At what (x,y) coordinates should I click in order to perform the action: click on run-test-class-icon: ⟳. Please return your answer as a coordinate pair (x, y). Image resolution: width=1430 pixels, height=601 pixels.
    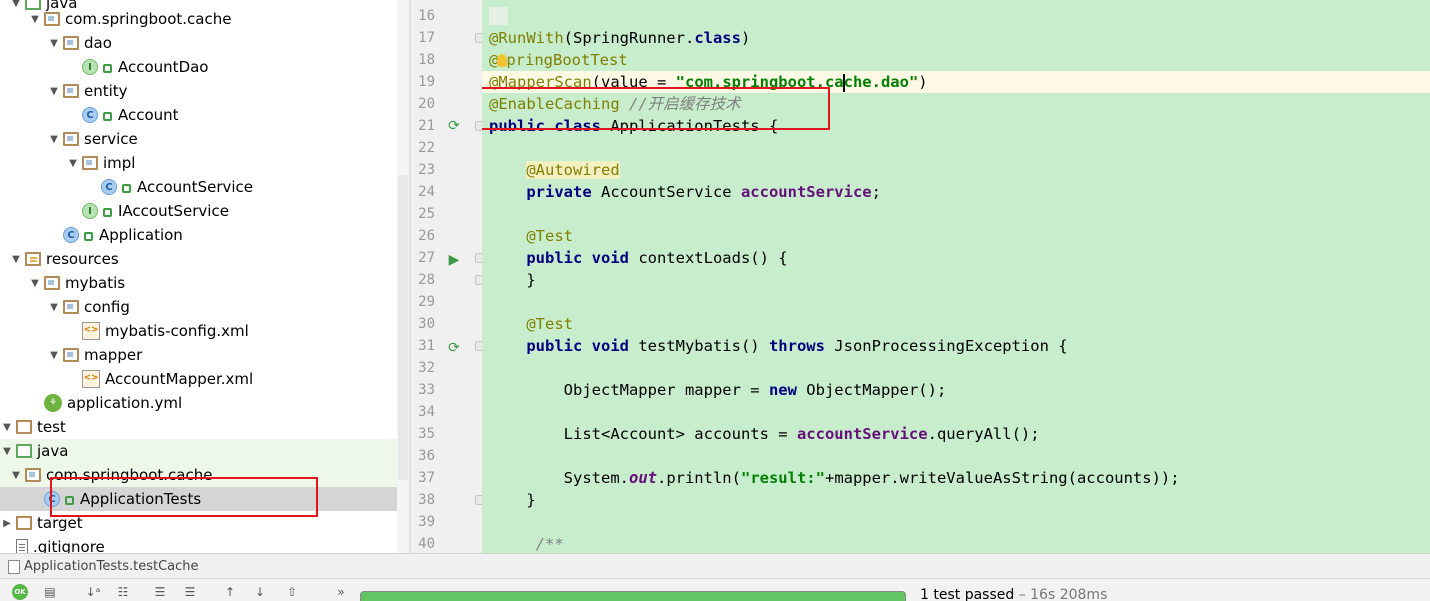
    Looking at the image, I should click on (454, 126).